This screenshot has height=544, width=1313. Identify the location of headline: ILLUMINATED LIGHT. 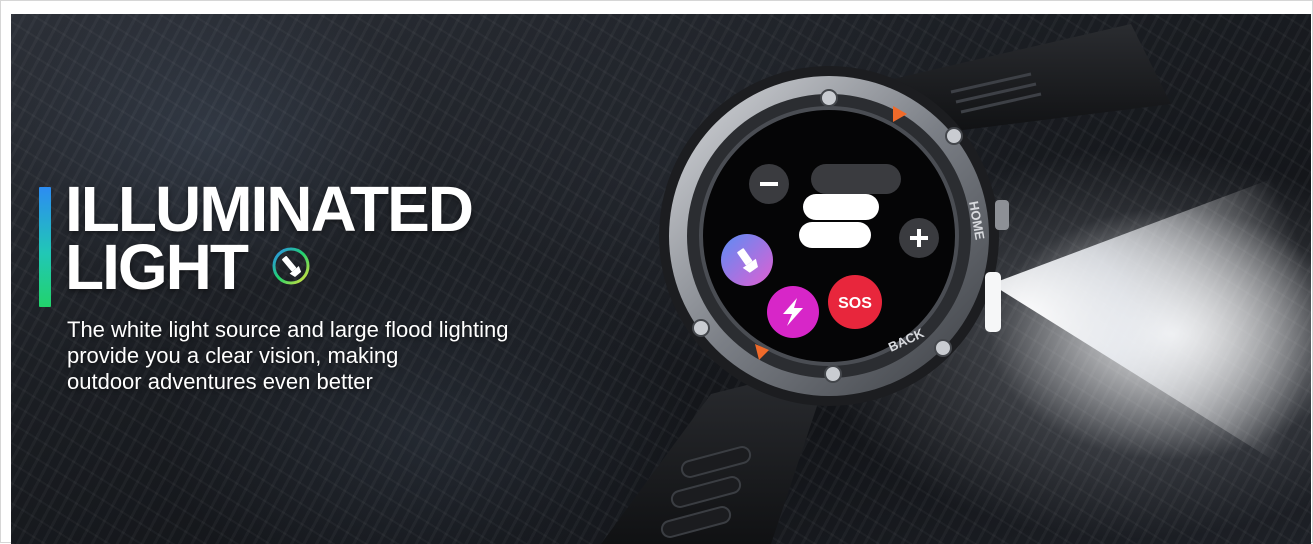
(269, 236).